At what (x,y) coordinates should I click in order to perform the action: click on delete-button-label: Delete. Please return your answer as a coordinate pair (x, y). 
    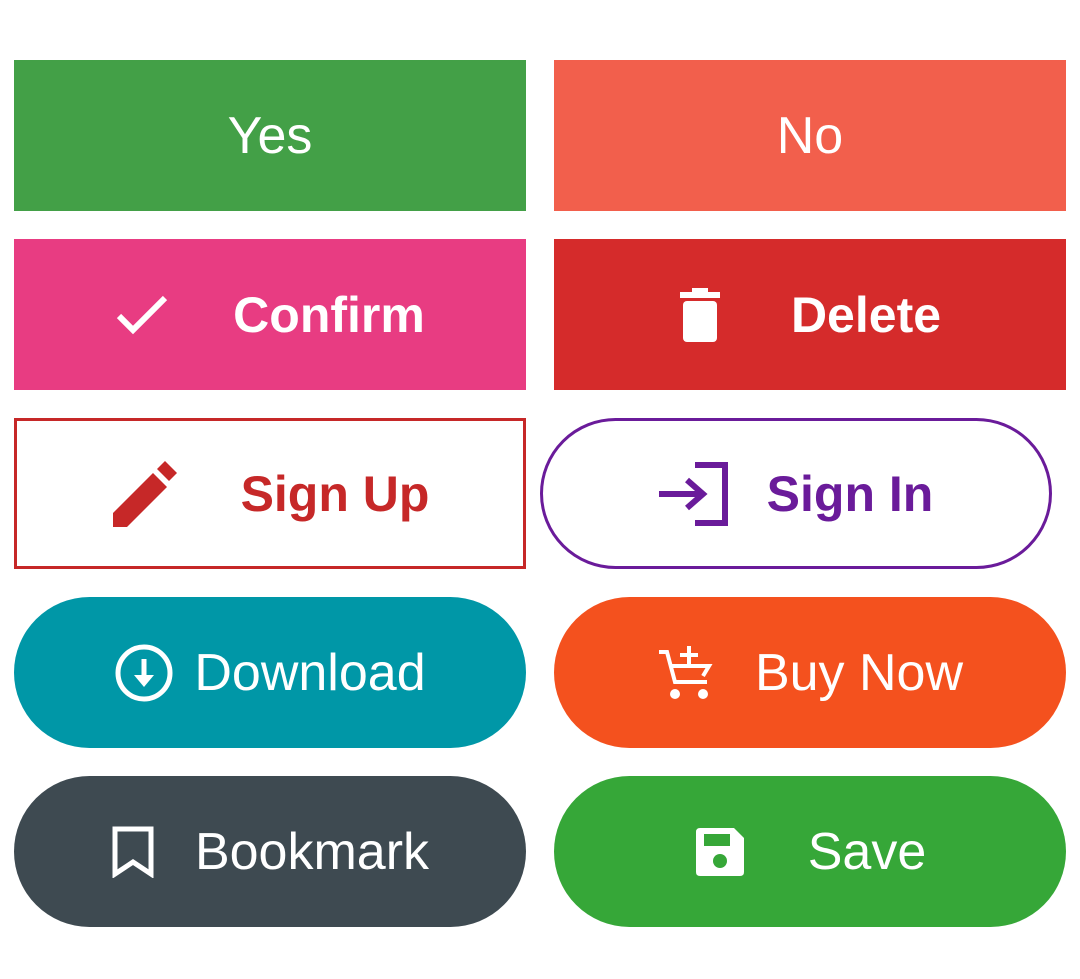
    Looking at the image, I should click on (866, 314).